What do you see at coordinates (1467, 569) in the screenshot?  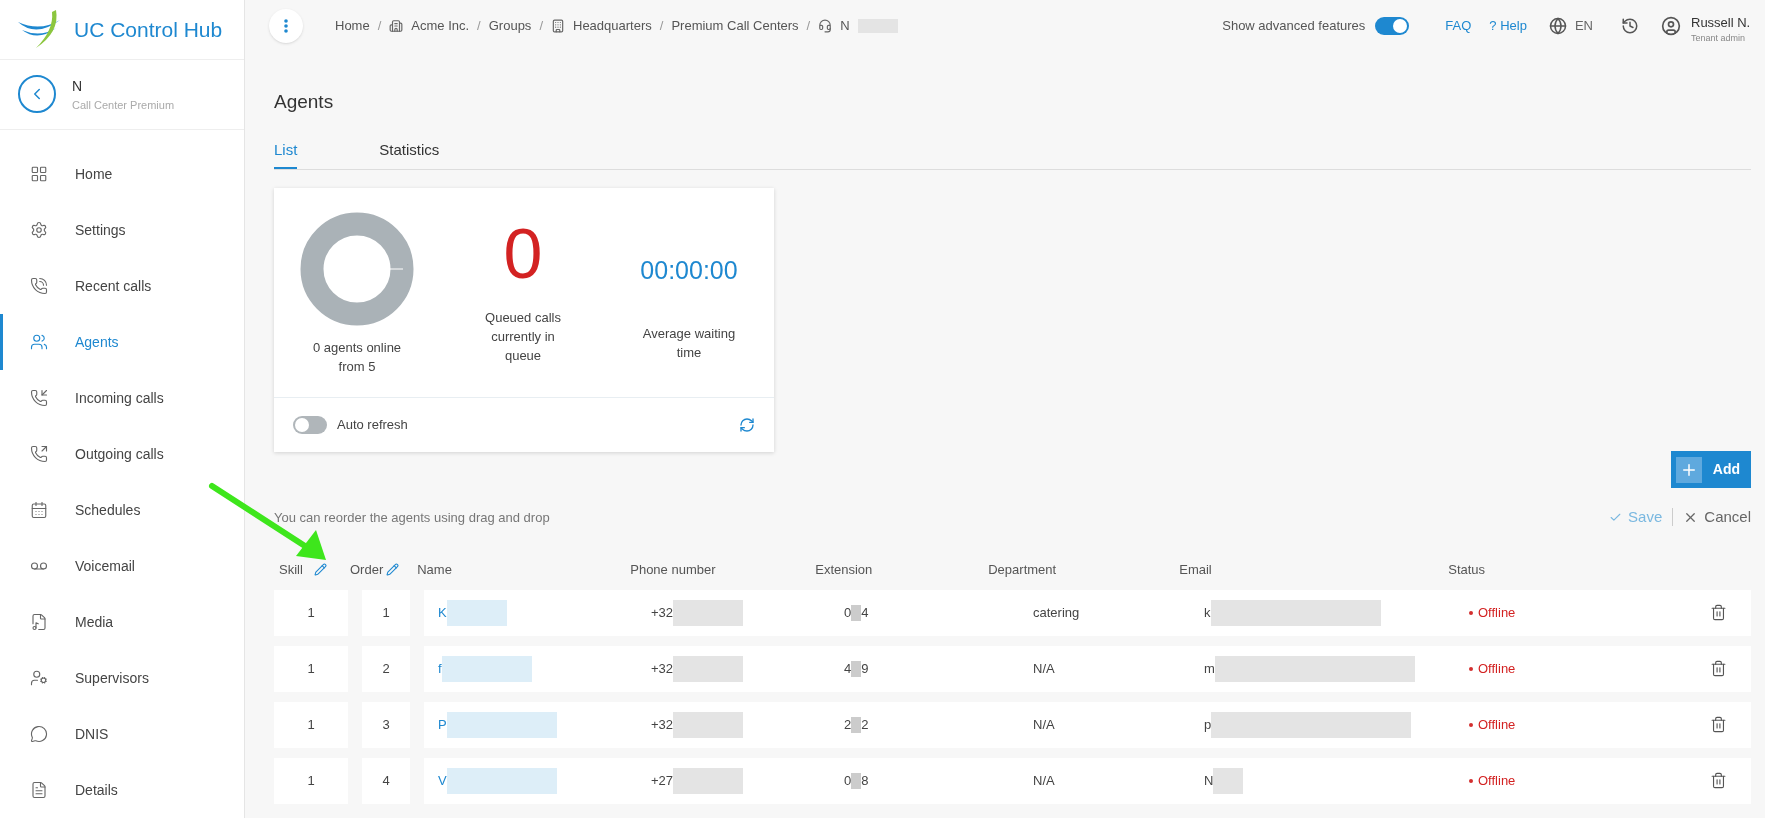 I see `column-header: Status` at bounding box center [1467, 569].